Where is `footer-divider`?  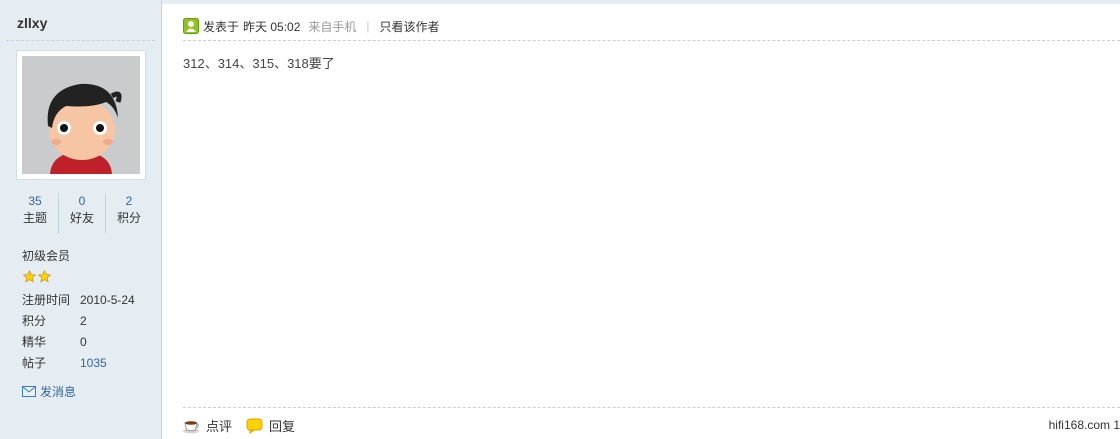
footer-divider is located at coordinates (651, 407).